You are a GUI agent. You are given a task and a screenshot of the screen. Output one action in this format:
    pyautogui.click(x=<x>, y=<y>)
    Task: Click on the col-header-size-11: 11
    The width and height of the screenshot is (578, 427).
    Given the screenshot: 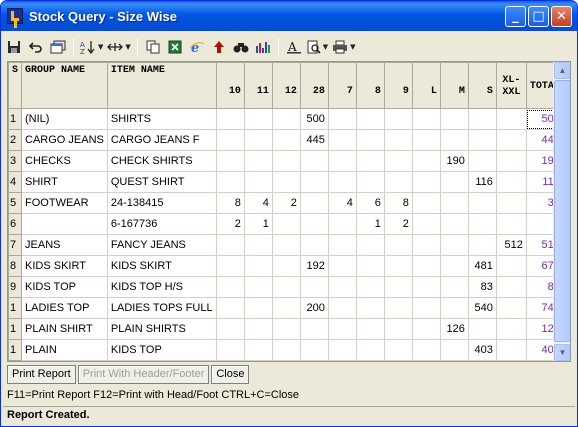 What is the action you would take?
    pyautogui.click(x=258, y=85)
    